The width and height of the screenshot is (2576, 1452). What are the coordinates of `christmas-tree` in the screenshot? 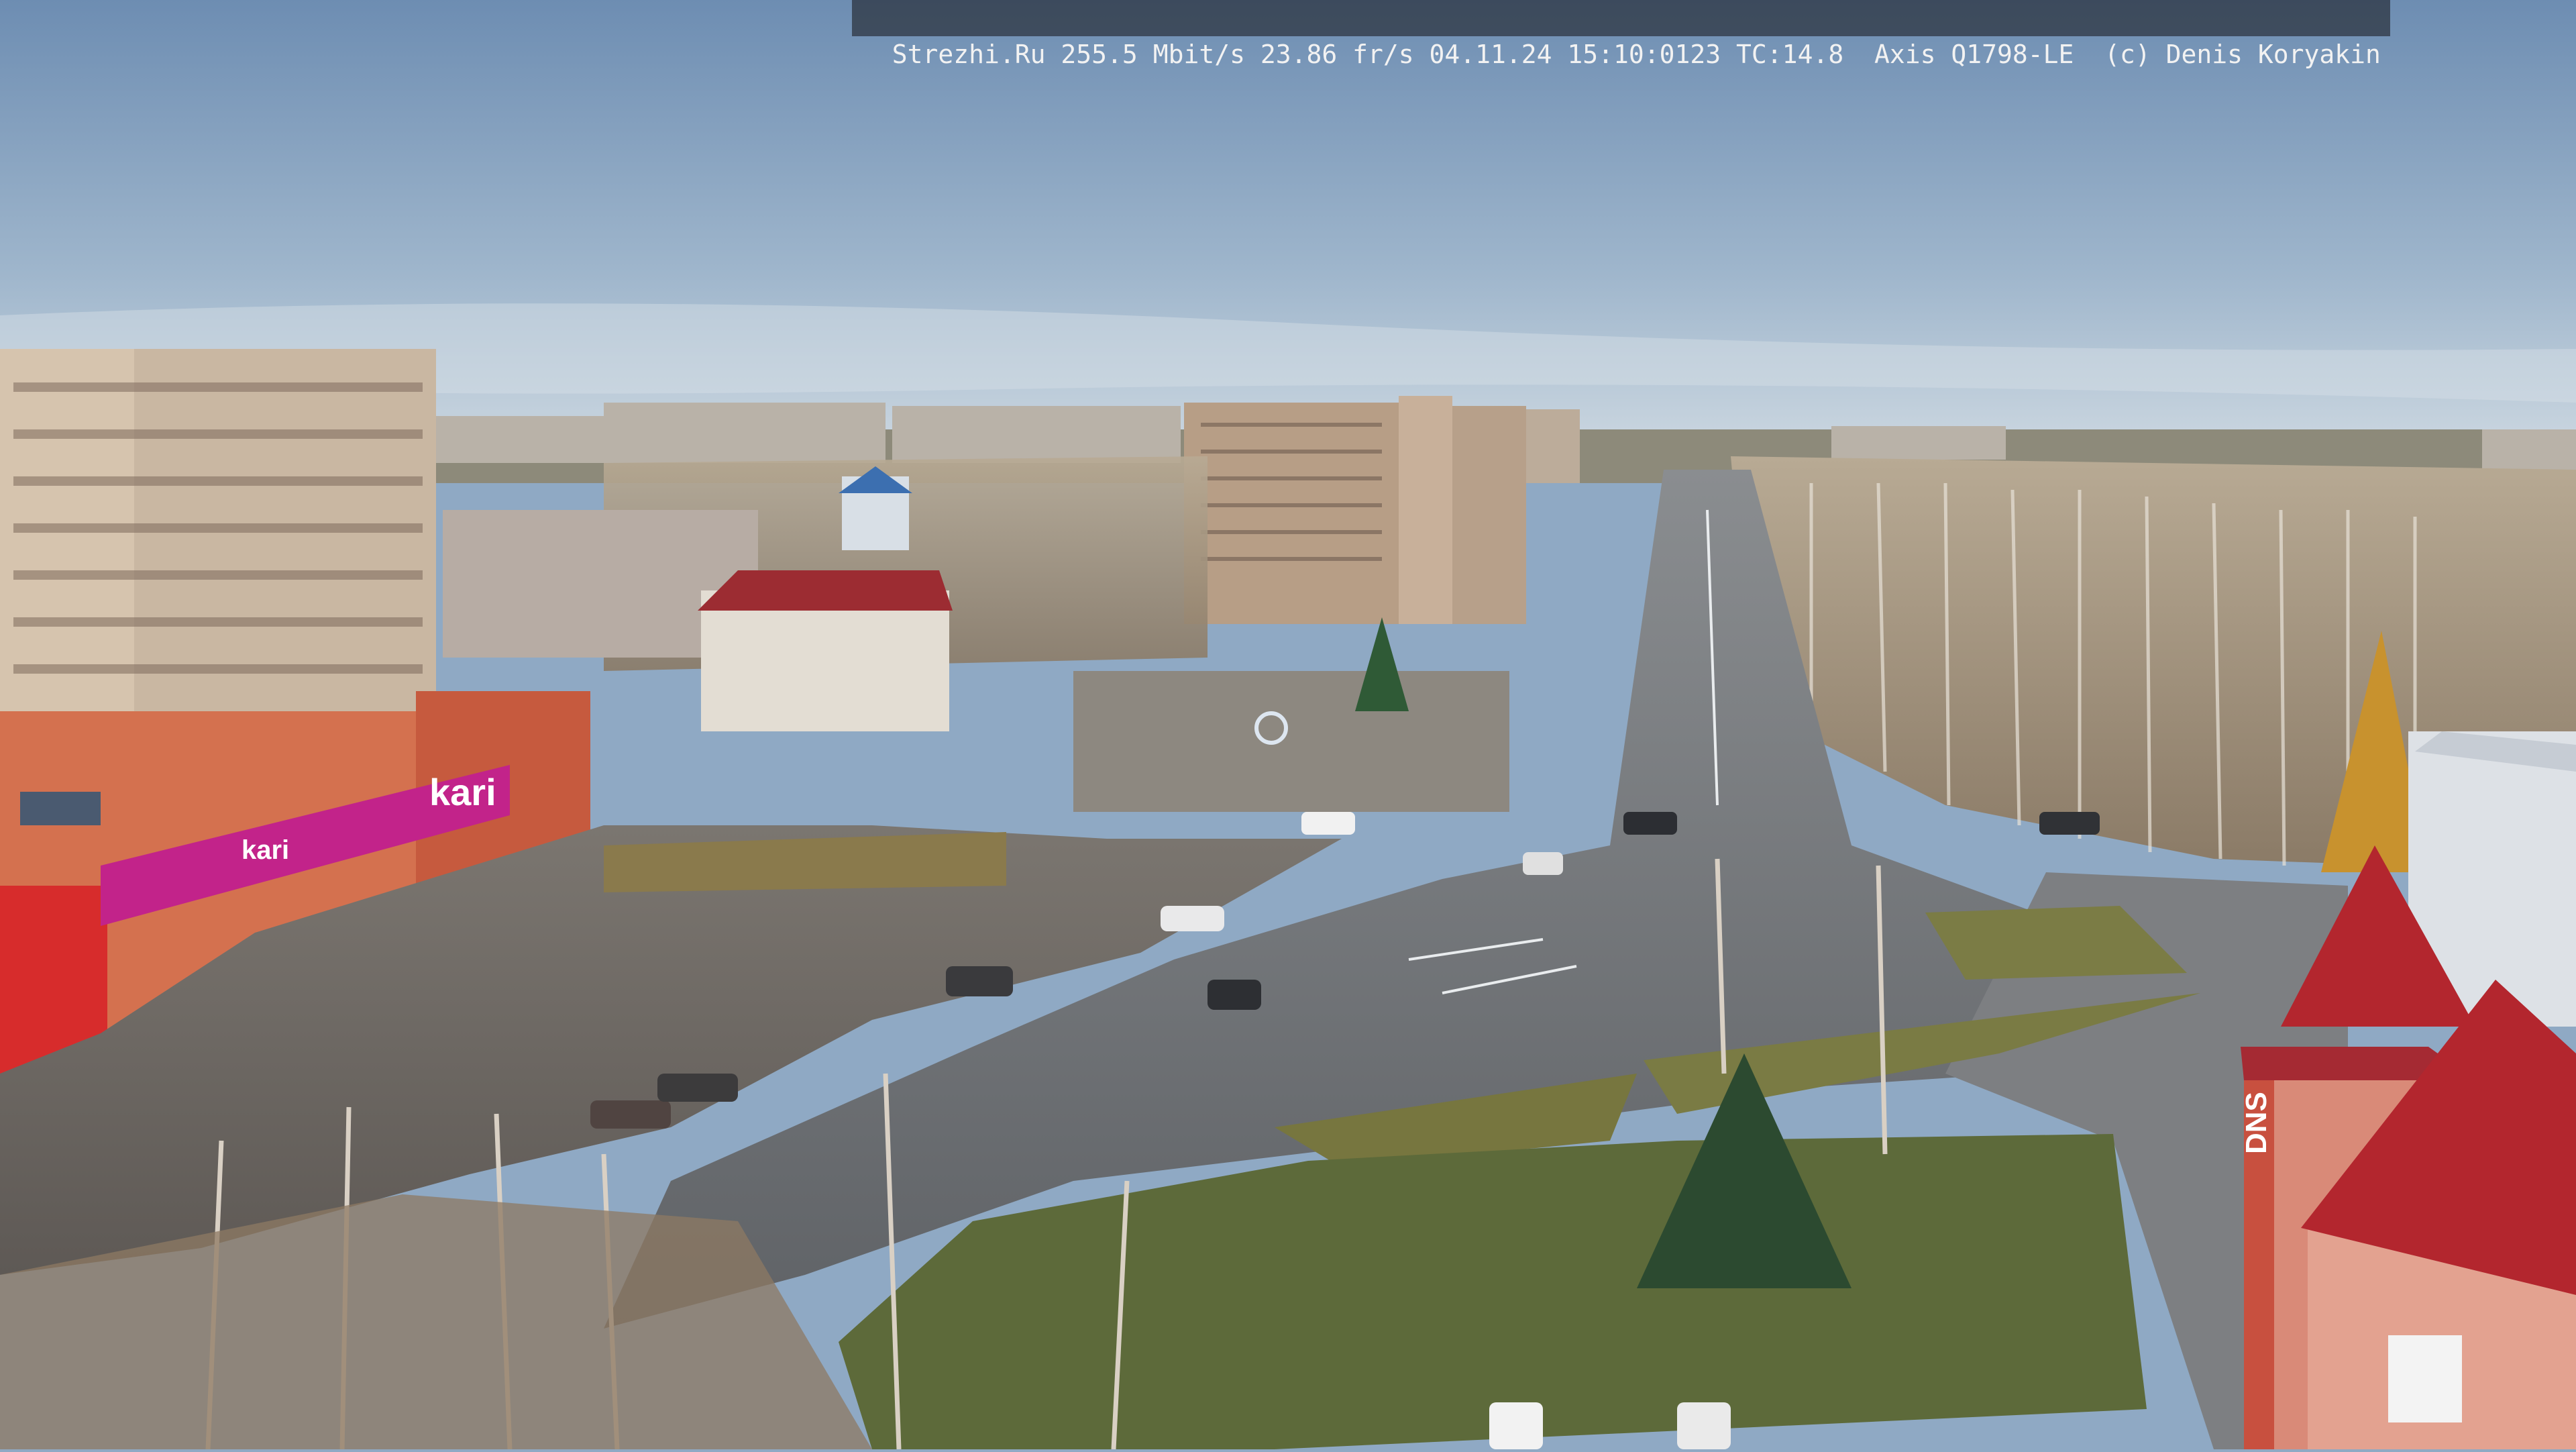 It's located at (1382, 664).